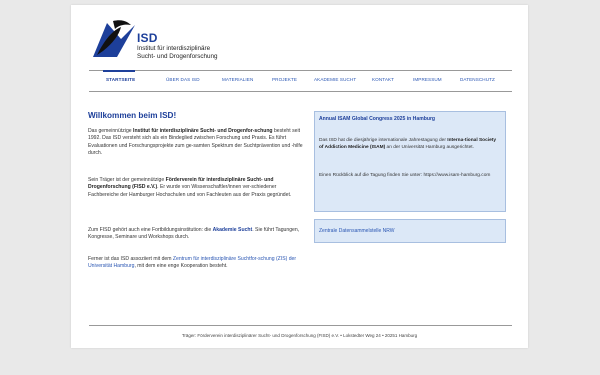 Image resolution: width=600 pixels, height=375 pixels. Describe the element at coordinates (335, 79) in the screenshot. I see `nav-item-akademie-sucht: AKADEMIE SUCHT` at that location.